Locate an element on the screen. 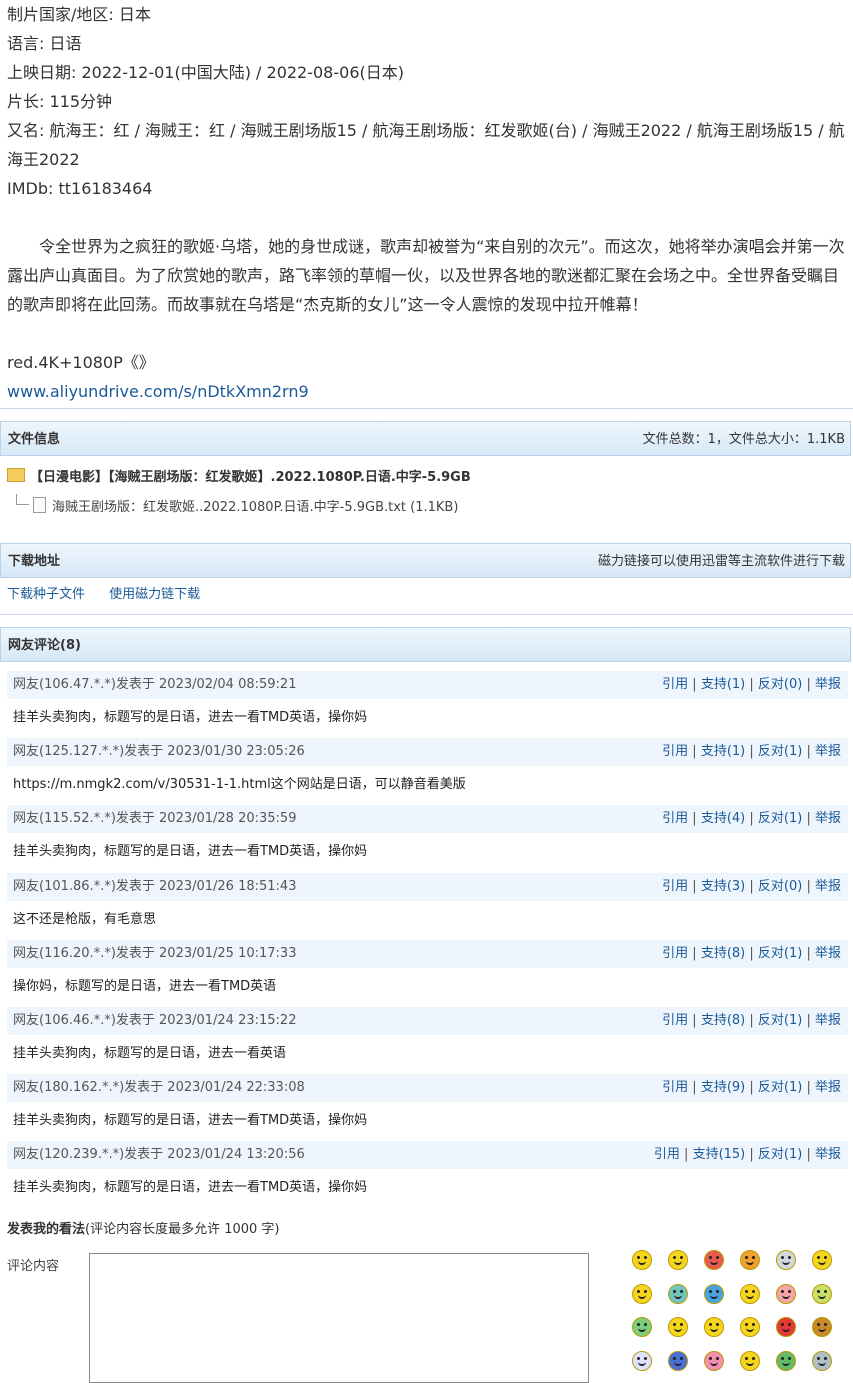 The width and height of the screenshot is (853, 1383). support-link: 支持(4) is located at coordinates (723, 818).